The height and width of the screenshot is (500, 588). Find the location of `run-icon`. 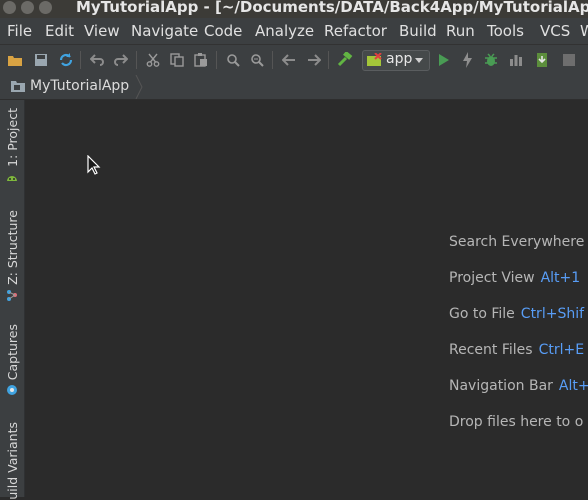

run-icon is located at coordinates (443, 60).